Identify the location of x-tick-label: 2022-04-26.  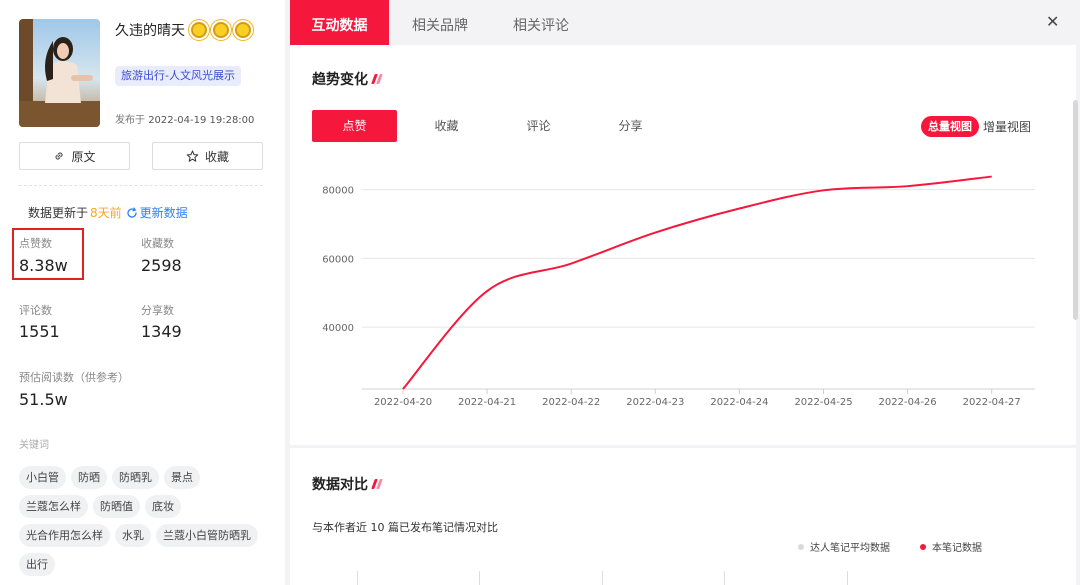
(908, 402).